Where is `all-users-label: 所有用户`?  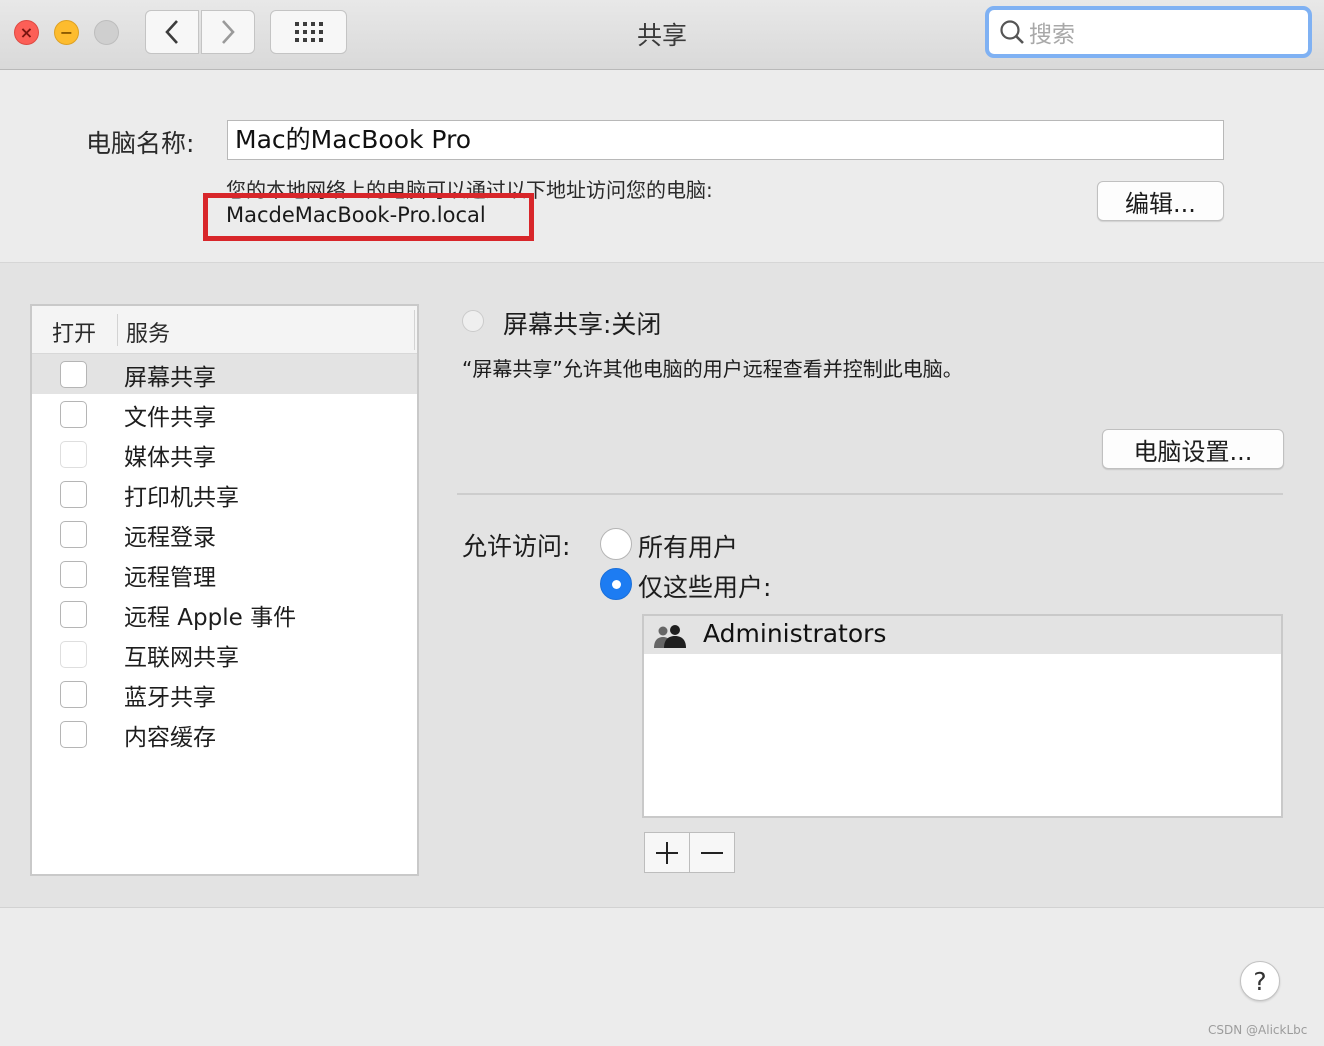 all-users-label: 所有用户 is located at coordinates (688, 546).